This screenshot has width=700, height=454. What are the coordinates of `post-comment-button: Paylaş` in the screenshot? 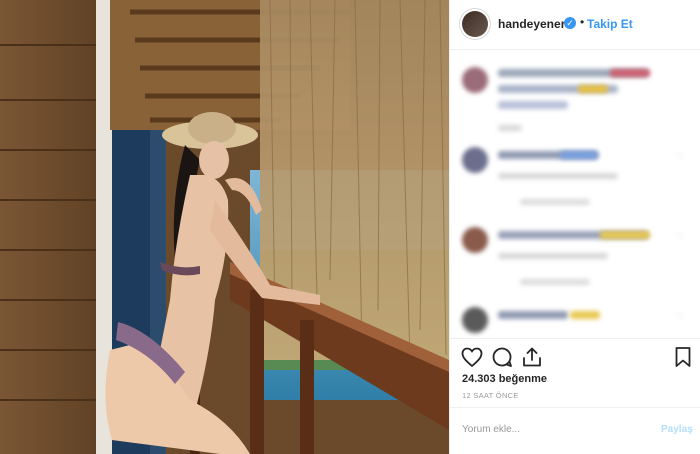 It's located at (677, 429).